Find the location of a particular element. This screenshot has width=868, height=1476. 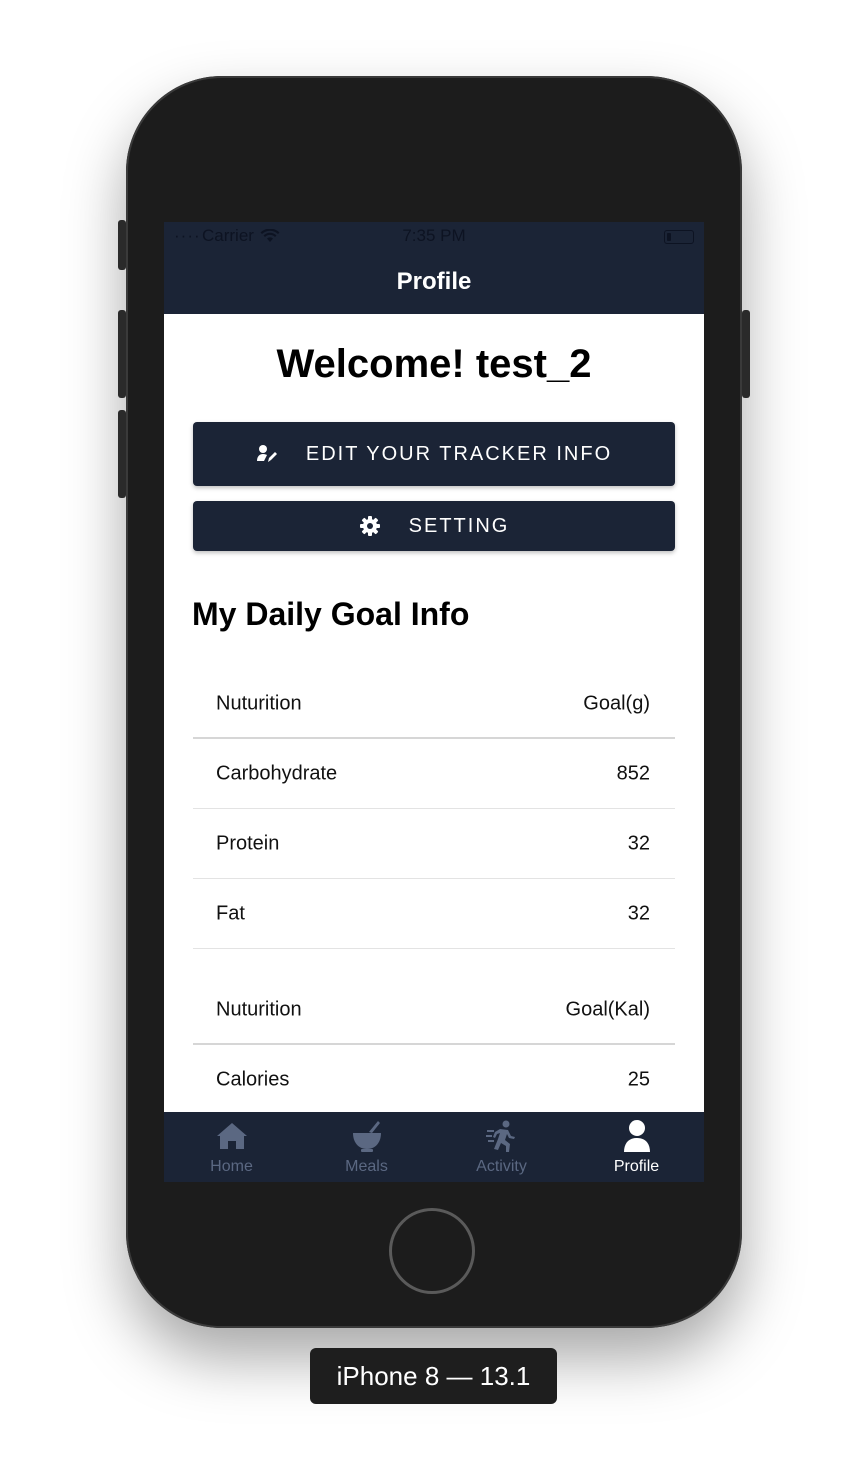

status-time: 7:35 PM is located at coordinates (434, 235).